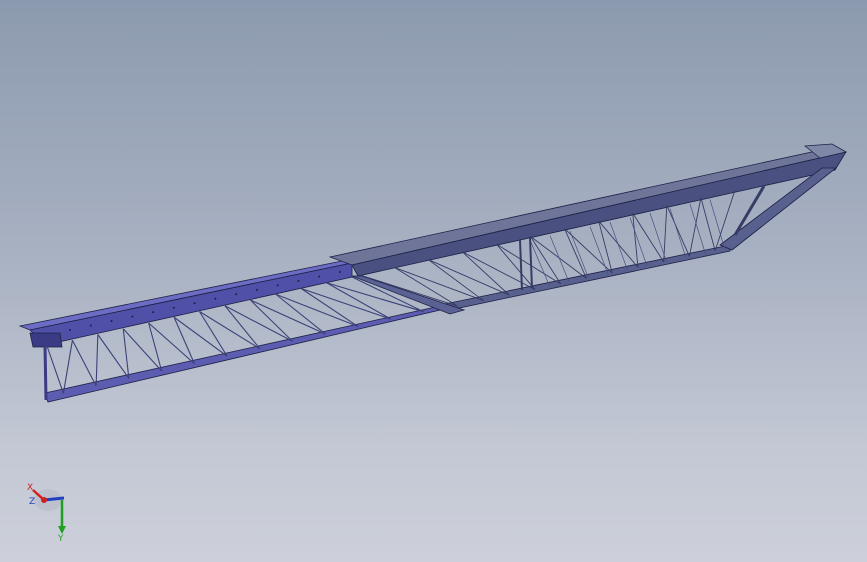  I want to click on section-a-top-chord-side, so click(191, 304).